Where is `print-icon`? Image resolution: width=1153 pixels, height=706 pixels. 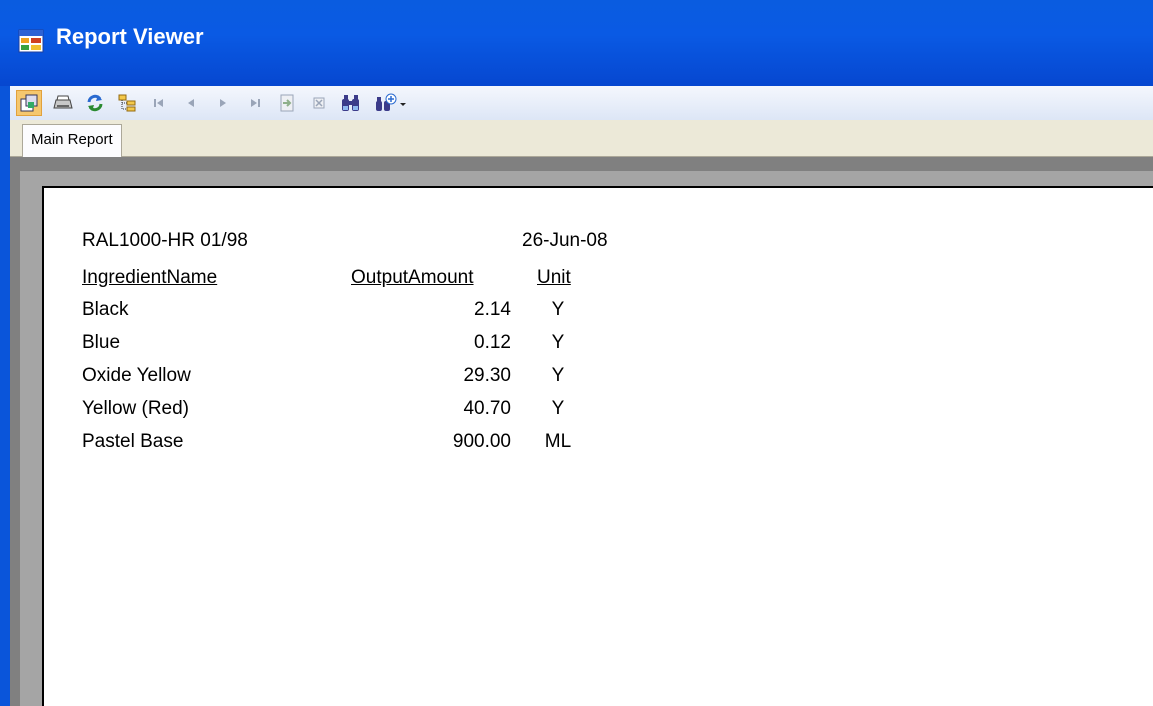 print-icon is located at coordinates (63, 102).